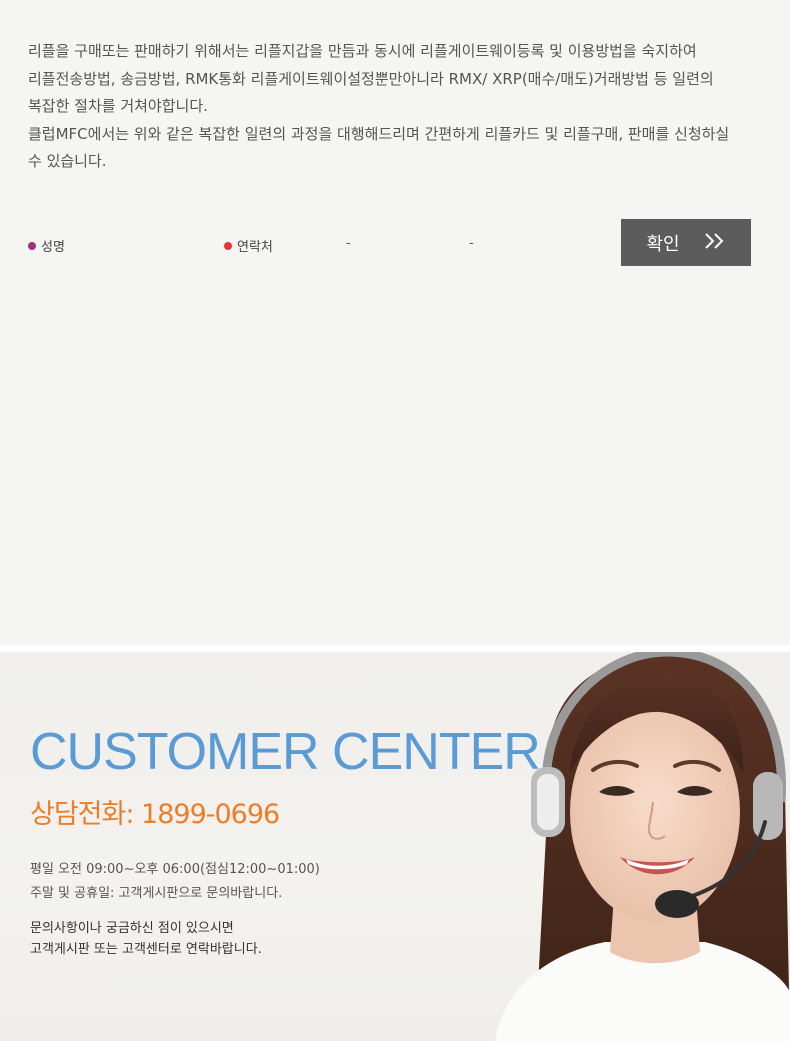  I want to click on name-field: 성명, so click(46, 245).